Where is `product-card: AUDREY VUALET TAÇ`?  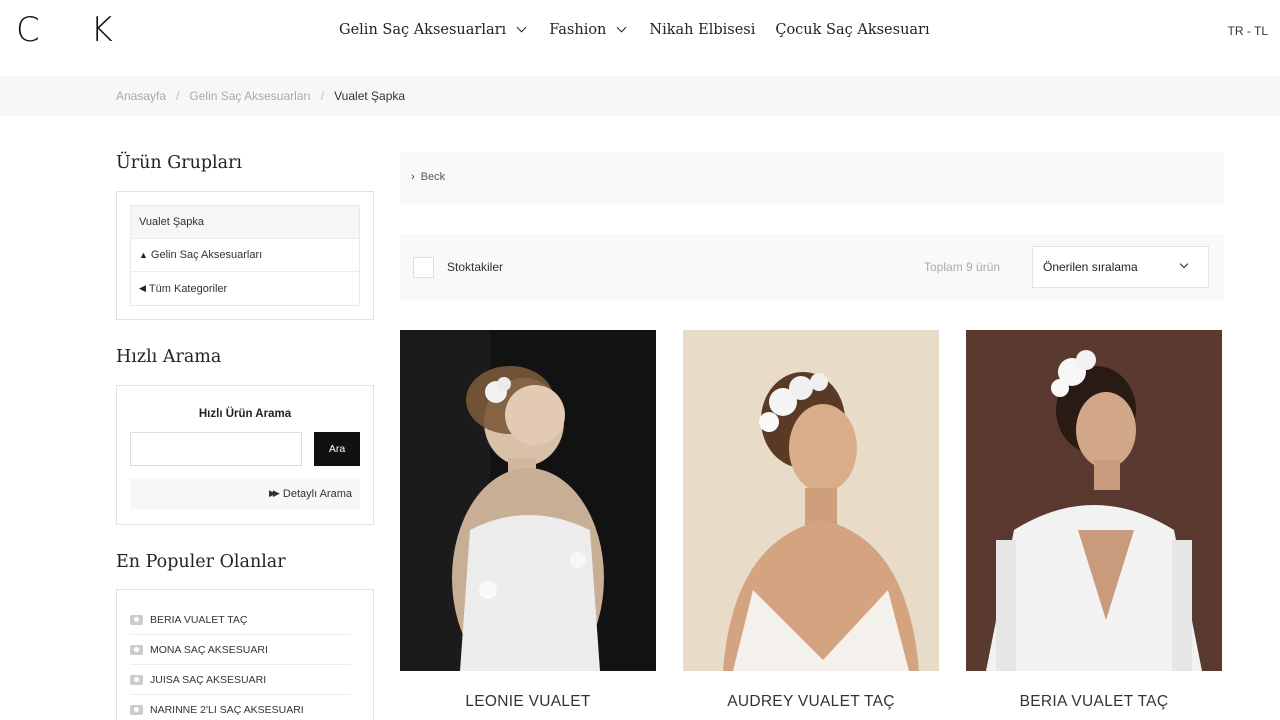
product-card: AUDREY VUALET TAÇ is located at coordinates (811, 520).